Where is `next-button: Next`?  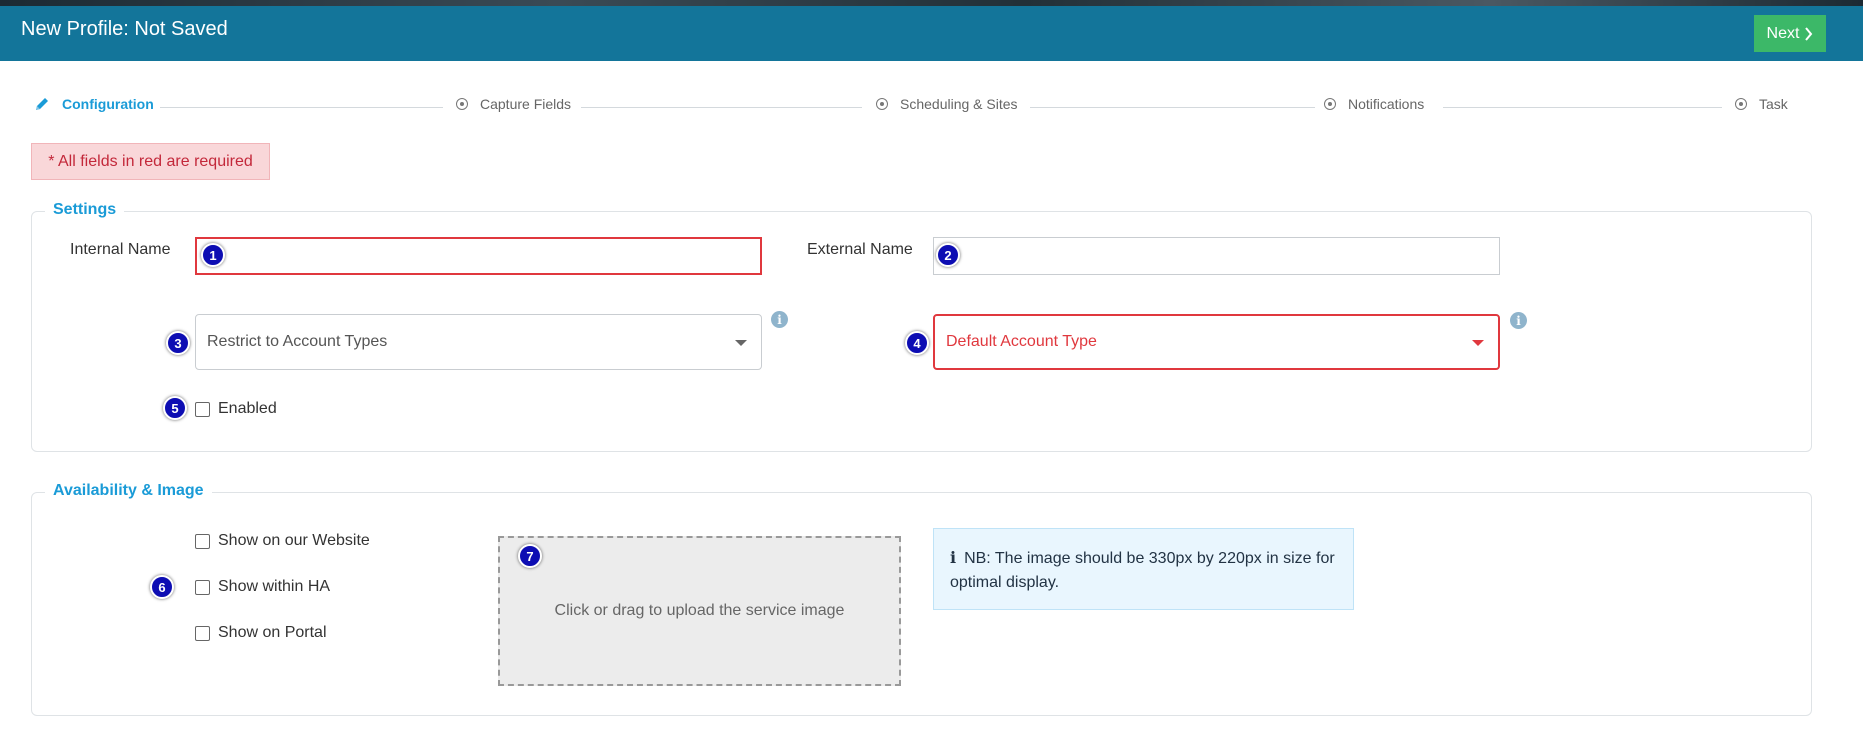 next-button: Next is located at coordinates (1790, 33).